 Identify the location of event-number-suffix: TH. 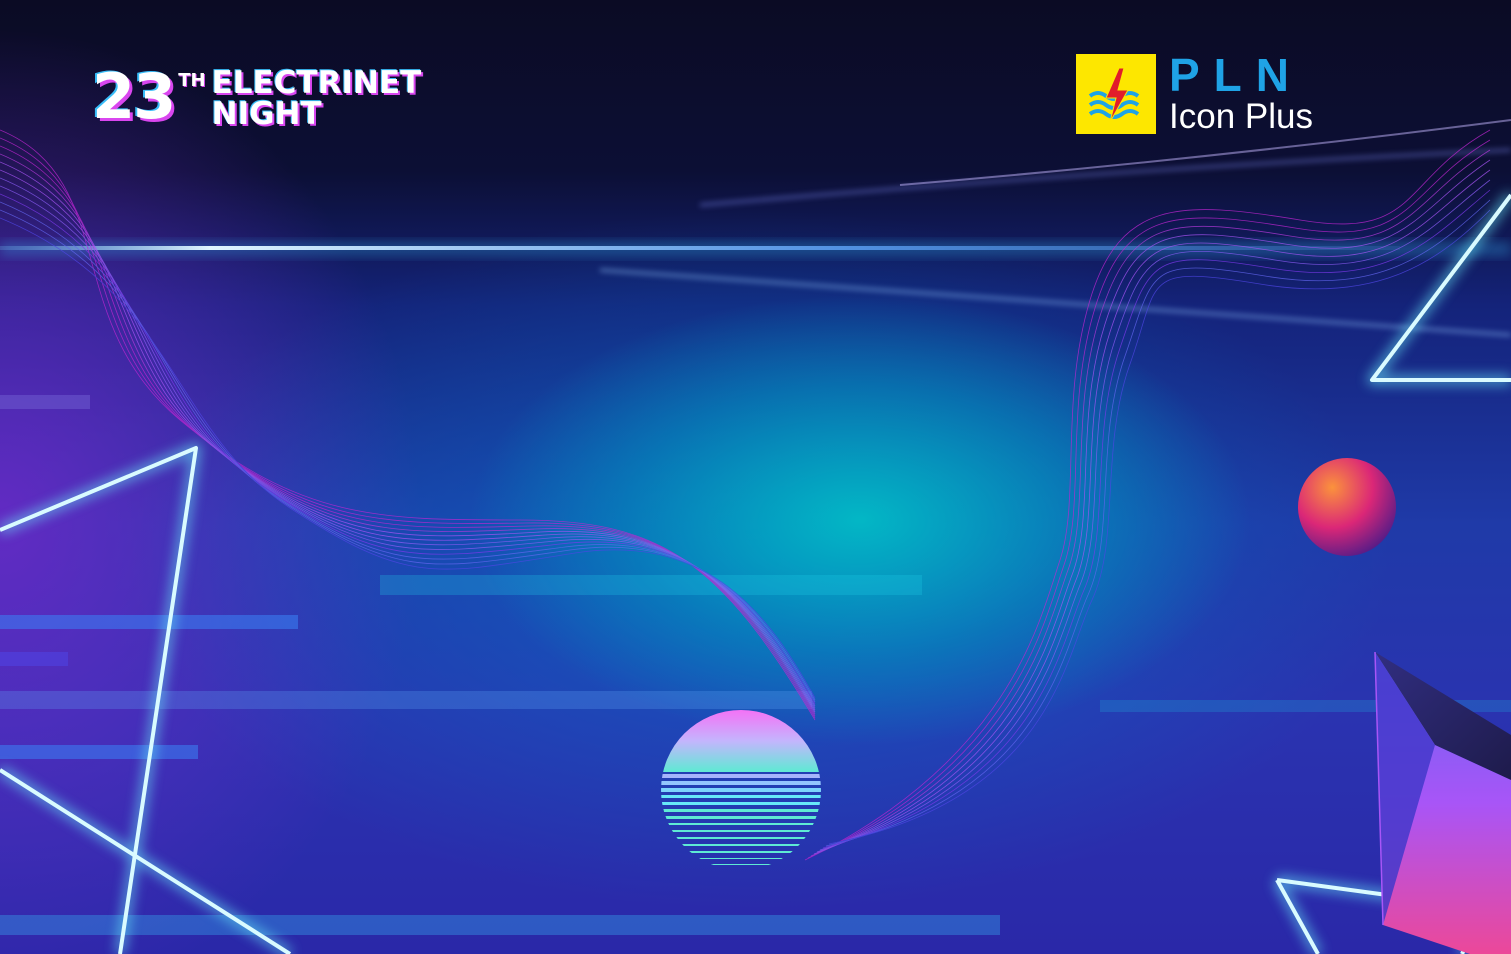
(192, 80).